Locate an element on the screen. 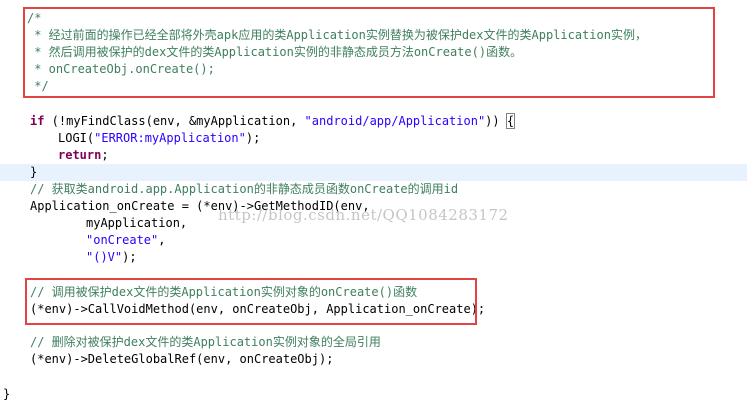 The image size is (747, 413). code-line-logi: LOGI("ERROR:myApplication"); is located at coordinates (402, 138).